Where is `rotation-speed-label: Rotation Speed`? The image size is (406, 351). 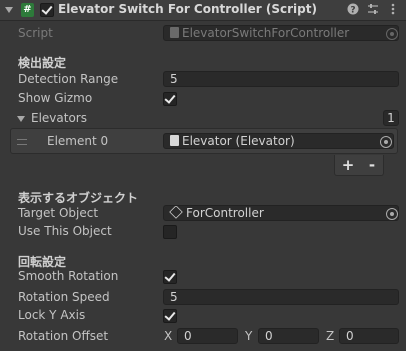
rotation-speed-label: Rotation Speed is located at coordinates (64, 297).